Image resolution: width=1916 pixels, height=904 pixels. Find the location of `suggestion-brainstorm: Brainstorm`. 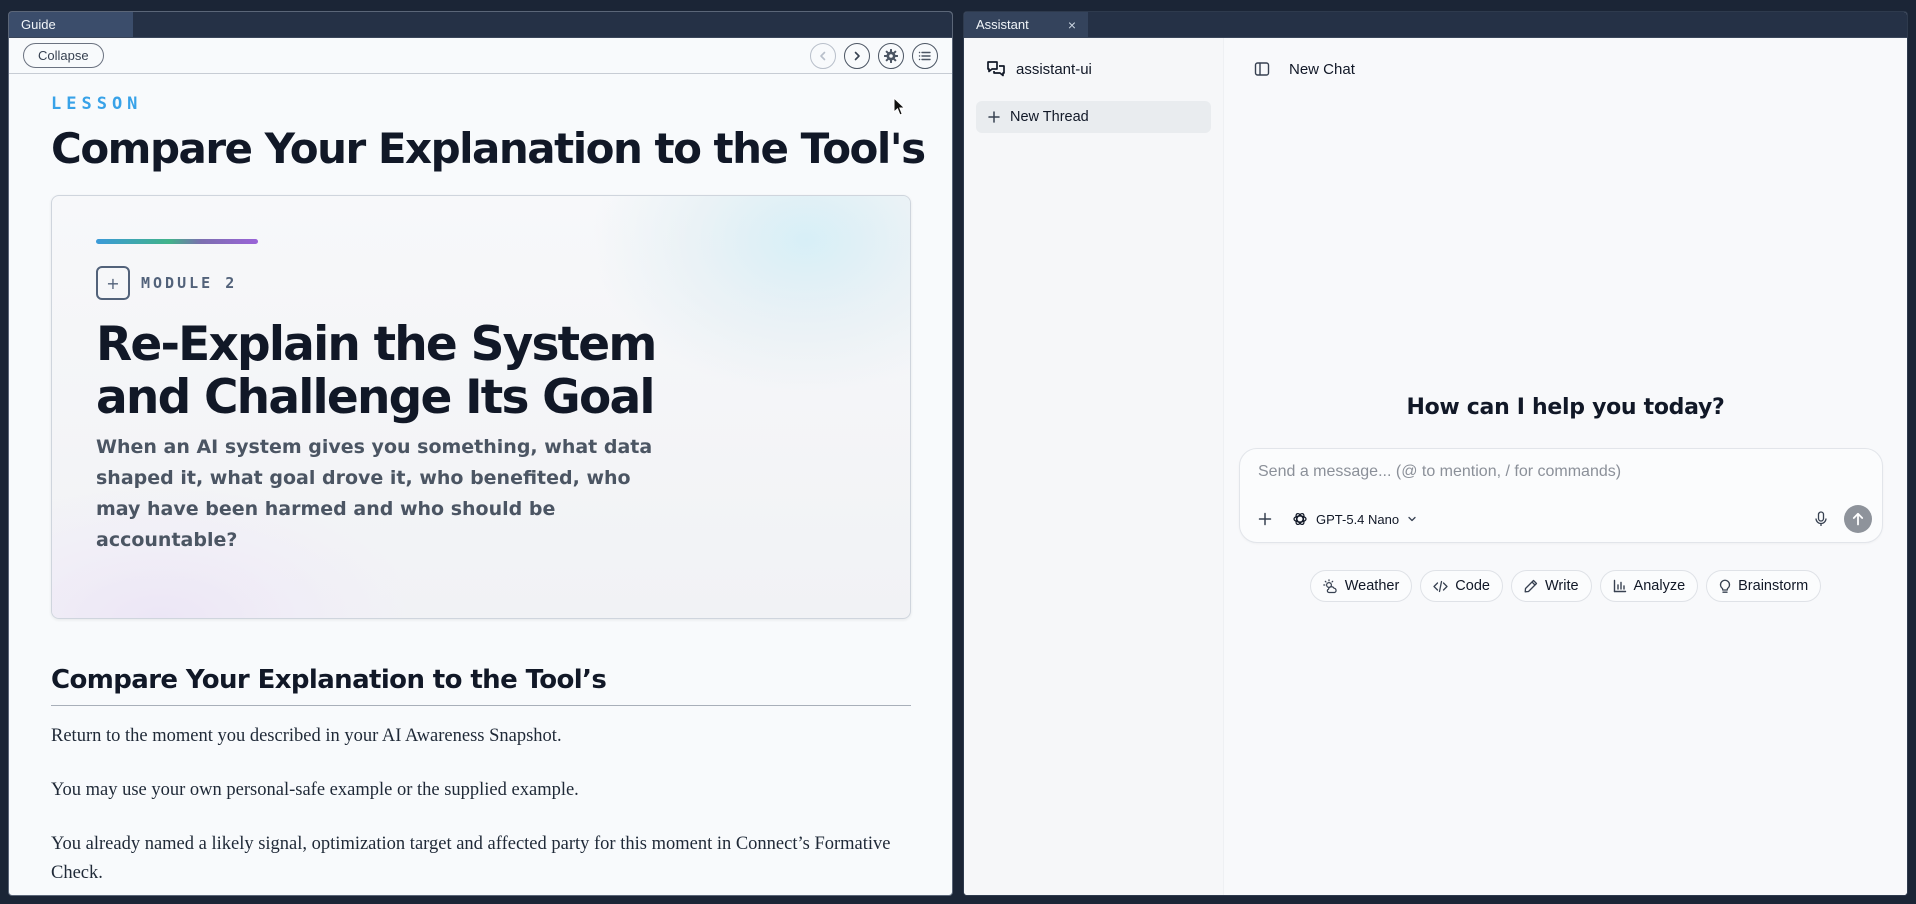

suggestion-brainstorm: Brainstorm is located at coordinates (1764, 586).